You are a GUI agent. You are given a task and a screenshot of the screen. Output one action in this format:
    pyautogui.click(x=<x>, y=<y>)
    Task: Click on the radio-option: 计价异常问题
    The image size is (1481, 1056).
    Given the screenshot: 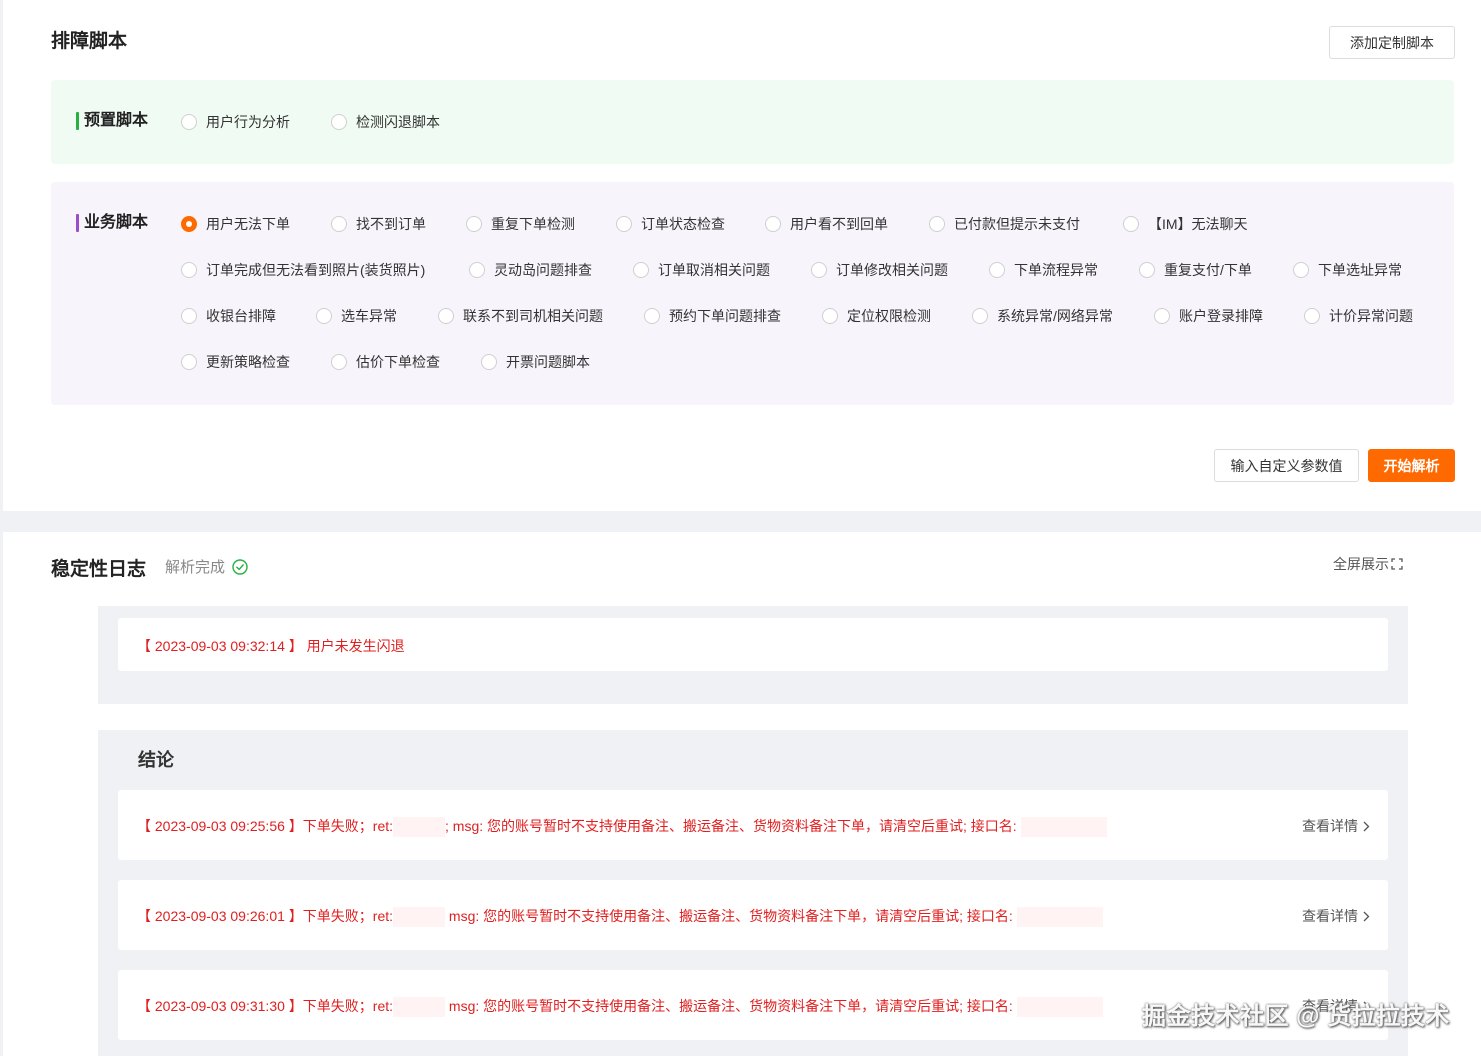 What is the action you would take?
    pyautogui.click(x=1358, y=316)
    